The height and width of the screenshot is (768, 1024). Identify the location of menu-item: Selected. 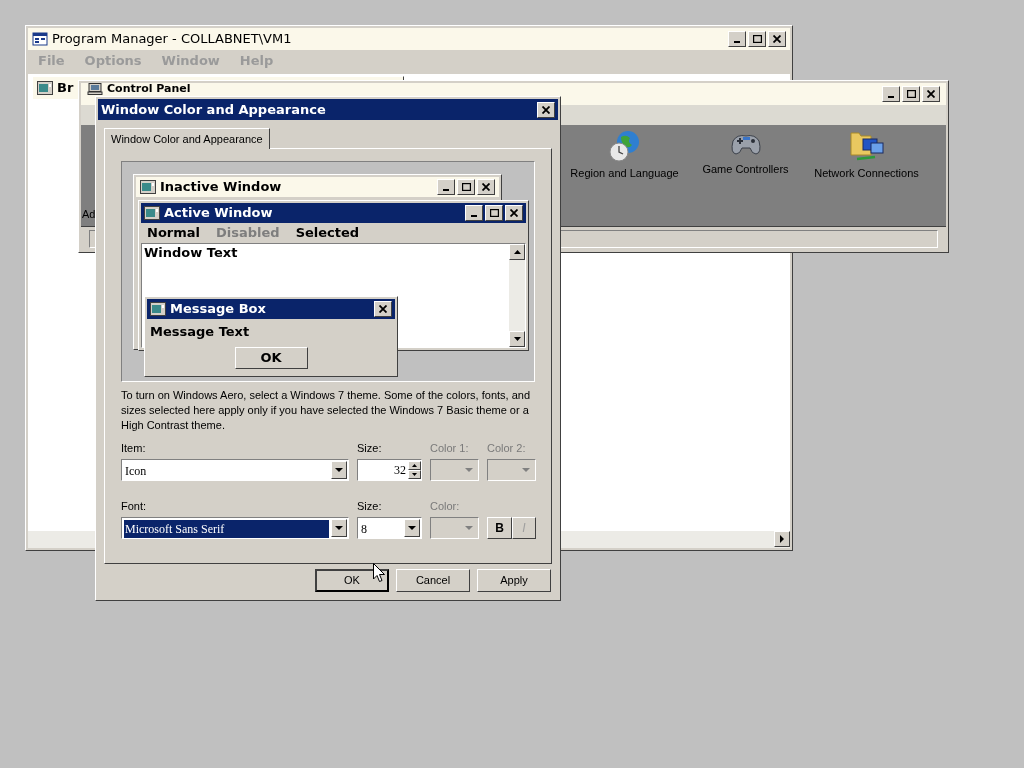
(327, 233).